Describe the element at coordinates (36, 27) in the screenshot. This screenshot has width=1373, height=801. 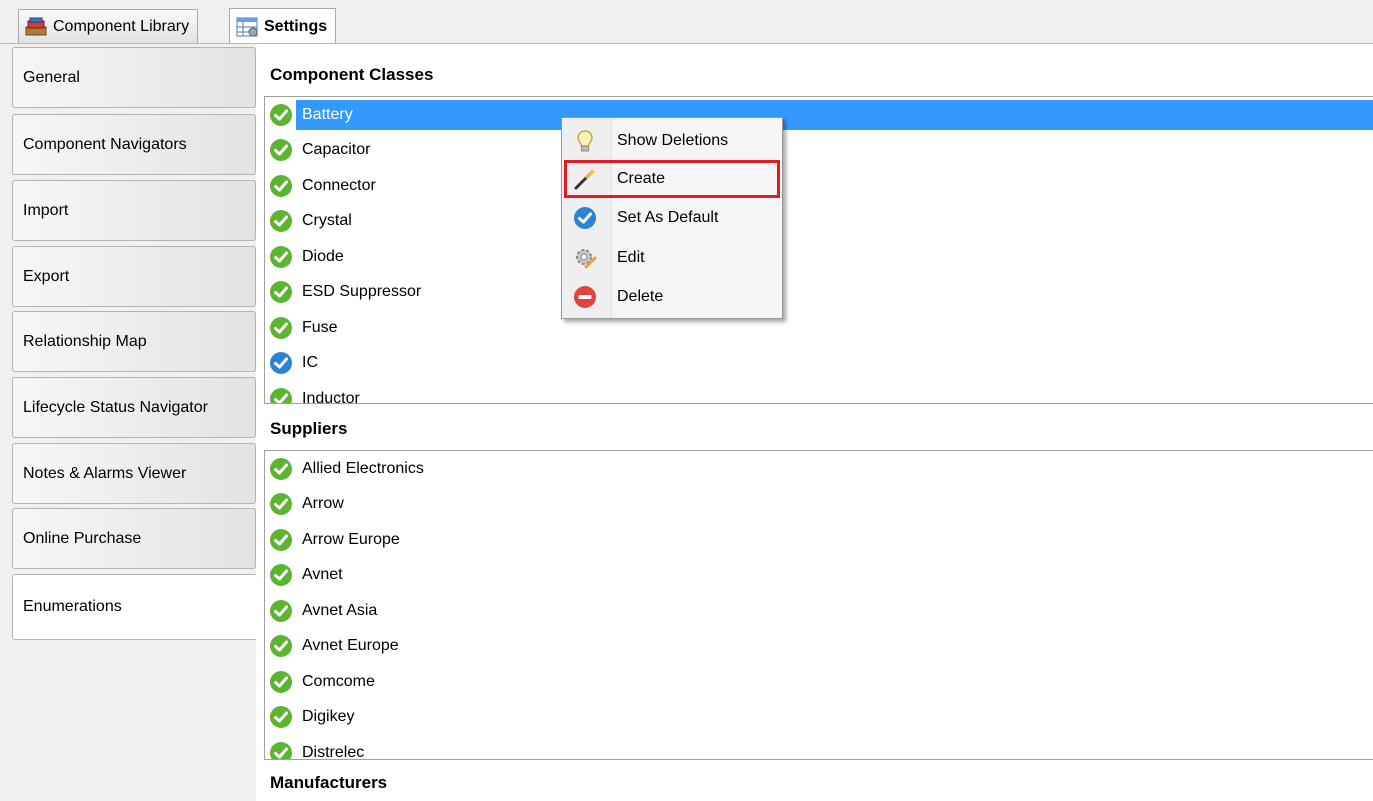
I see `component-library-icon` at that location.